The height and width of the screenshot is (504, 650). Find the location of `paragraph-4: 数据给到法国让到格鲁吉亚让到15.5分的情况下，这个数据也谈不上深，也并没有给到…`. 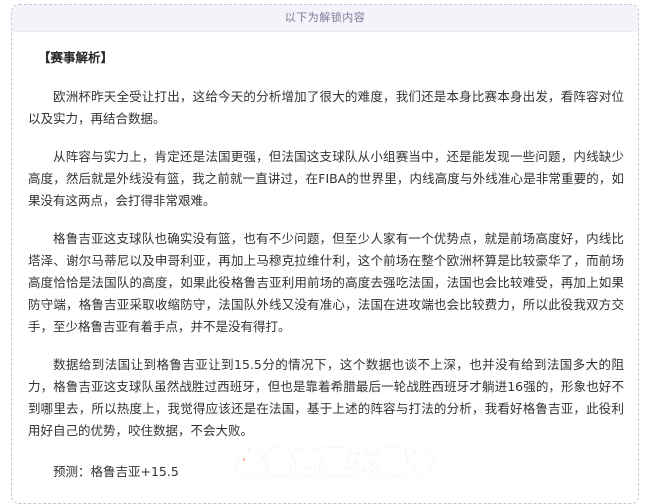

paragraph-4: 数据给到法国让到格鲁吉亚让到15.5分的情况下，这个数据也谈不上深，也并没有给到… is located at coordinates (326, 397).